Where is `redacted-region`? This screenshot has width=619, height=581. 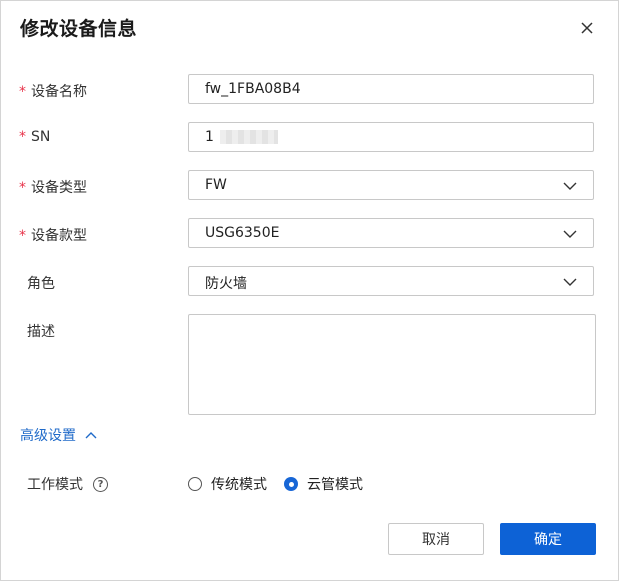
redacted-region is located at coordinates (248, 137).